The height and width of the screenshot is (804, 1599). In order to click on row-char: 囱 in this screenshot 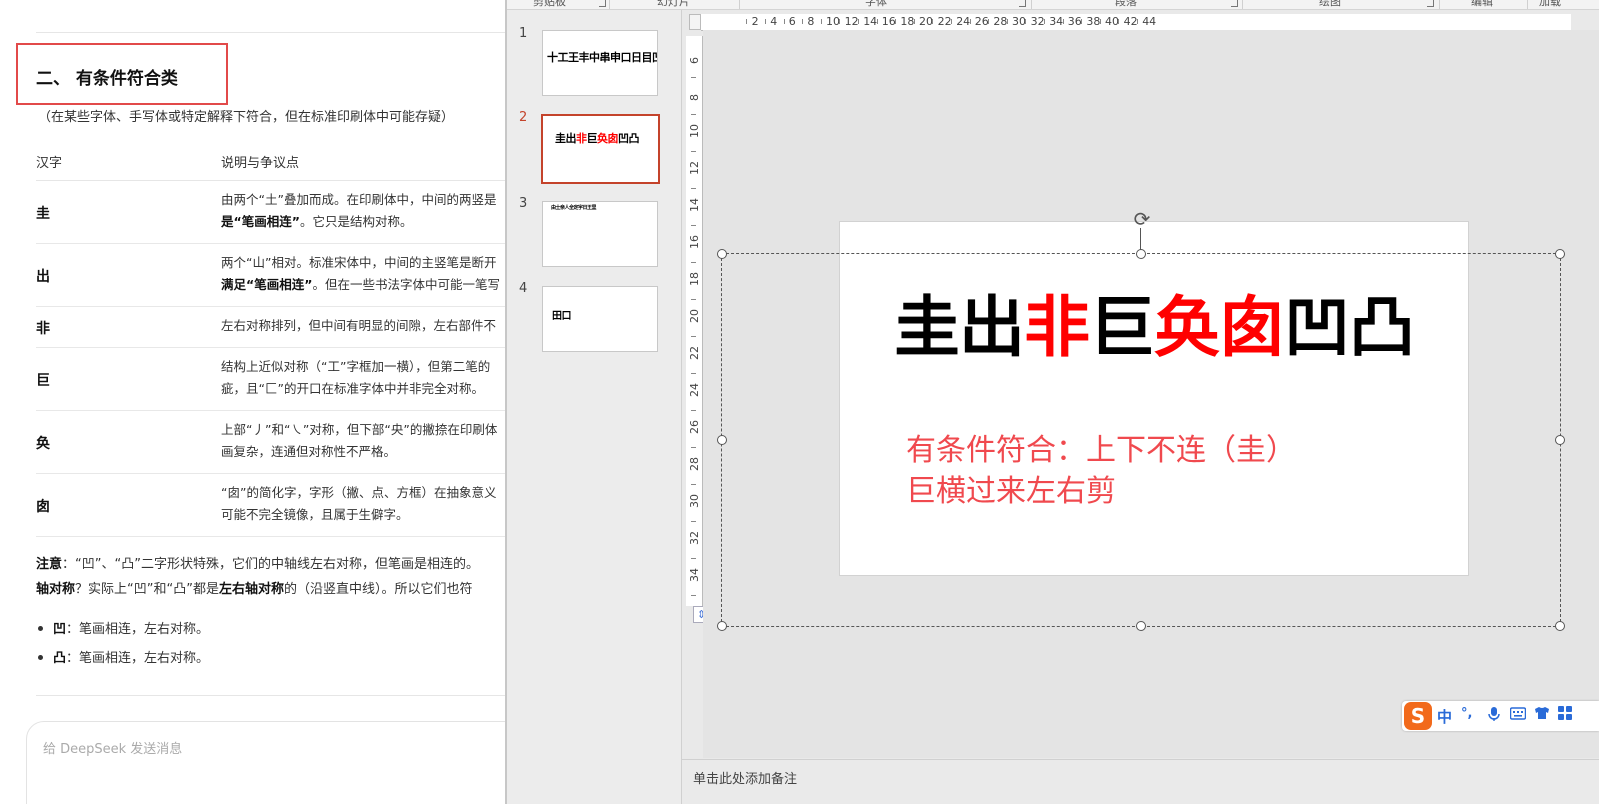, I will do `click(43, 507)`.